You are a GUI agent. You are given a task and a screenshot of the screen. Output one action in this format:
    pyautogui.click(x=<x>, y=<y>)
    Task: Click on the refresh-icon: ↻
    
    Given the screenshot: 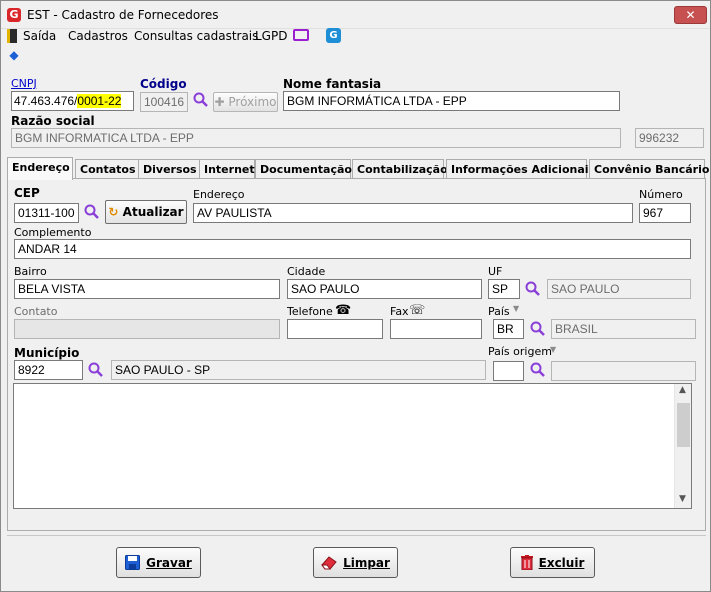 What is the action you would take?
    pyautogui.click(x=113, y=212)
    